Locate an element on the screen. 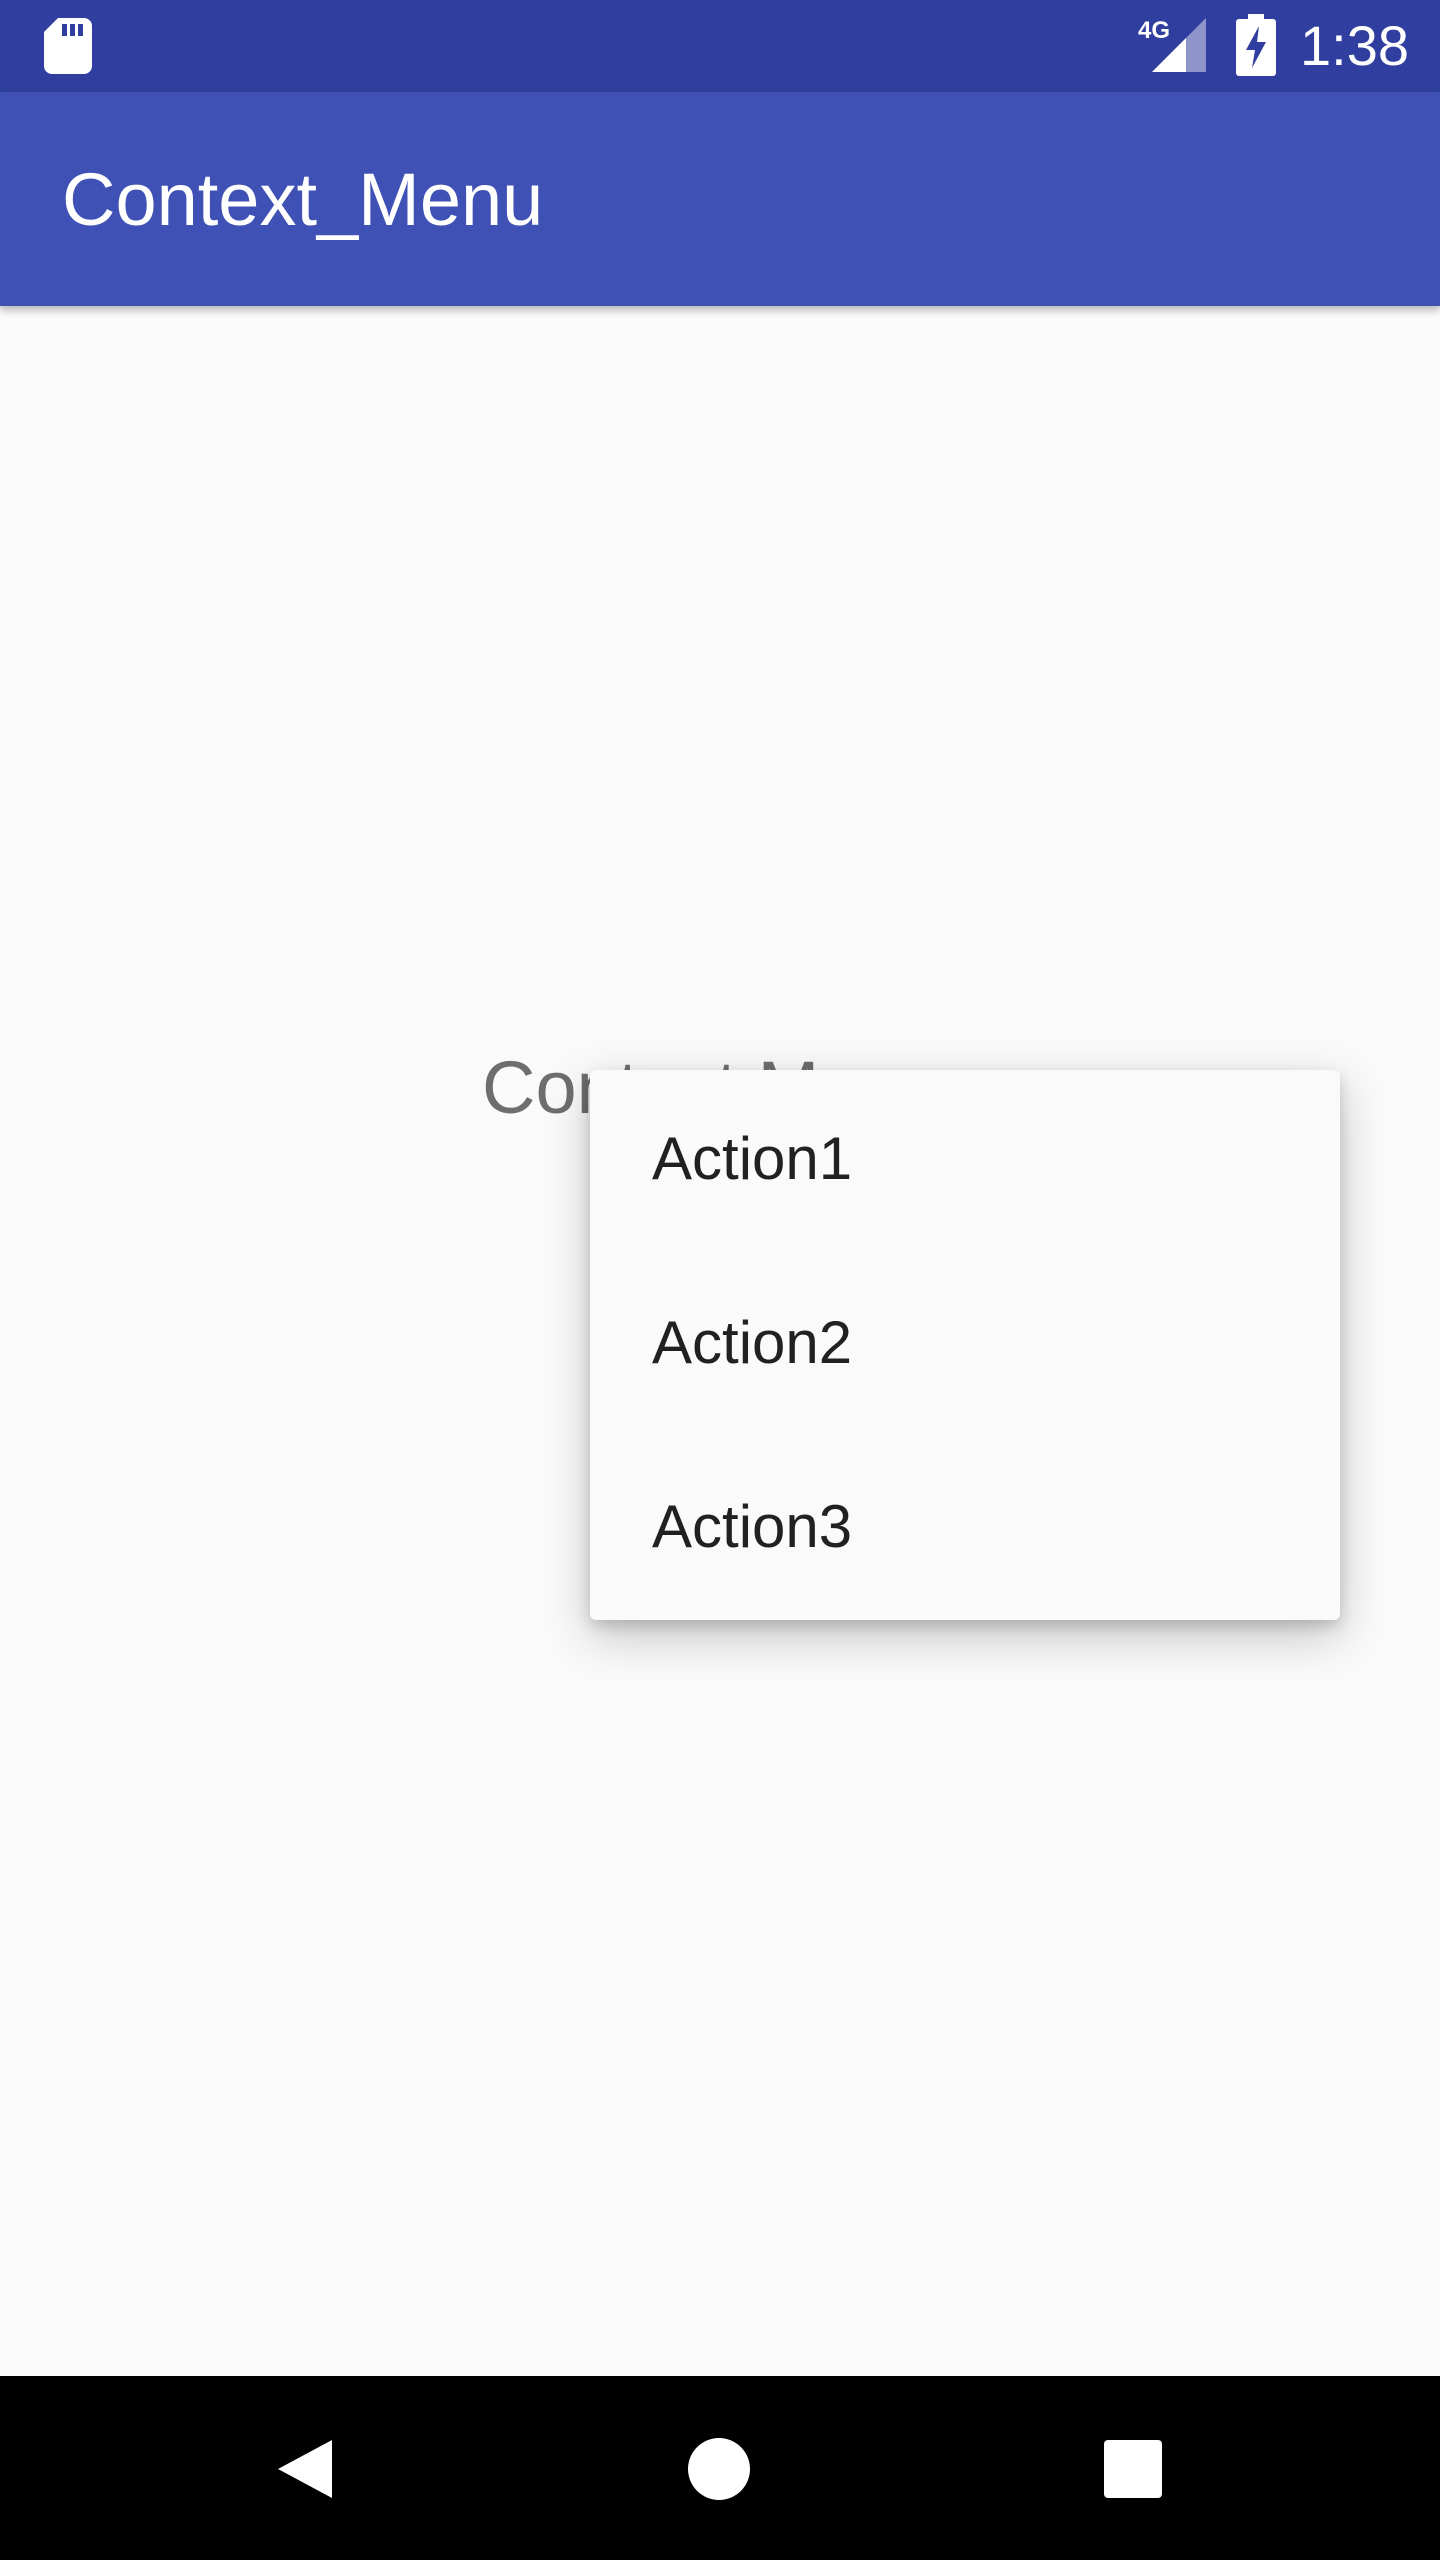 Image resolution: width=1440 pixels, height=2560 pixels. signal-4g-icon: 4G is located at coordinates (1172, 44).